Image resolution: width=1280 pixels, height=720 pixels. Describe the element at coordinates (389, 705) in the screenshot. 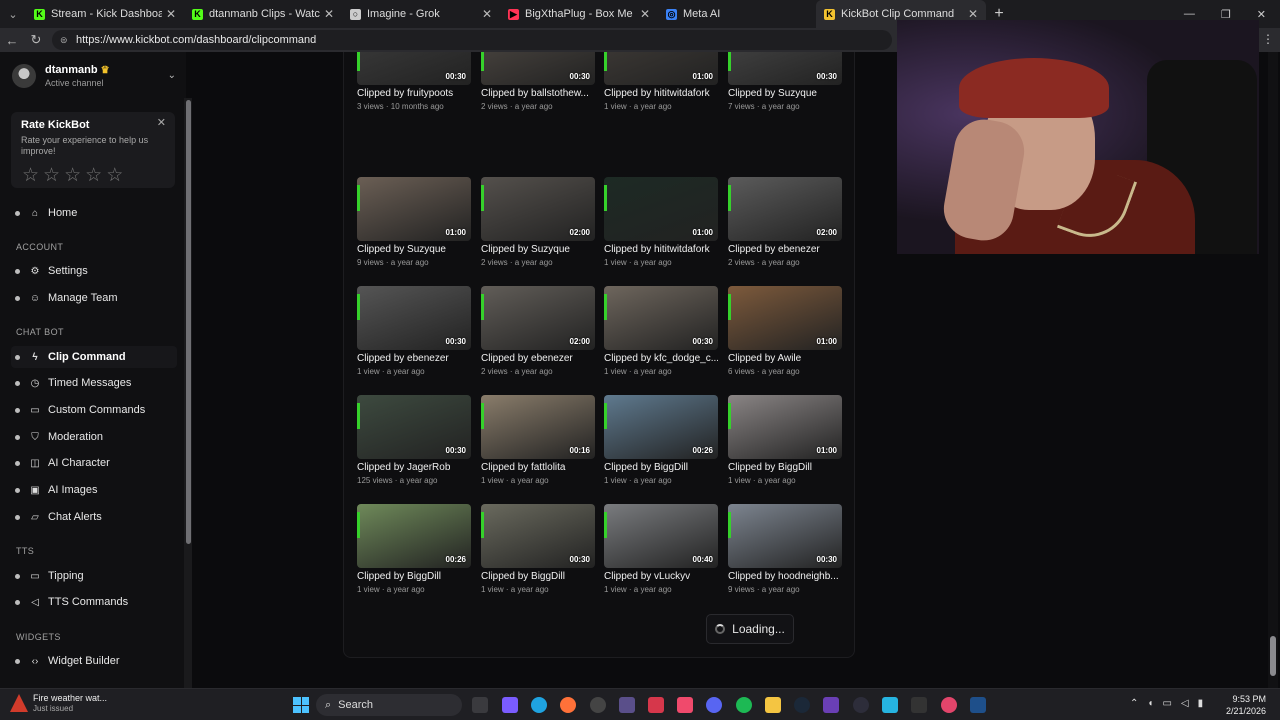

I see `taskbar-search: ⌕ Search` at that location.